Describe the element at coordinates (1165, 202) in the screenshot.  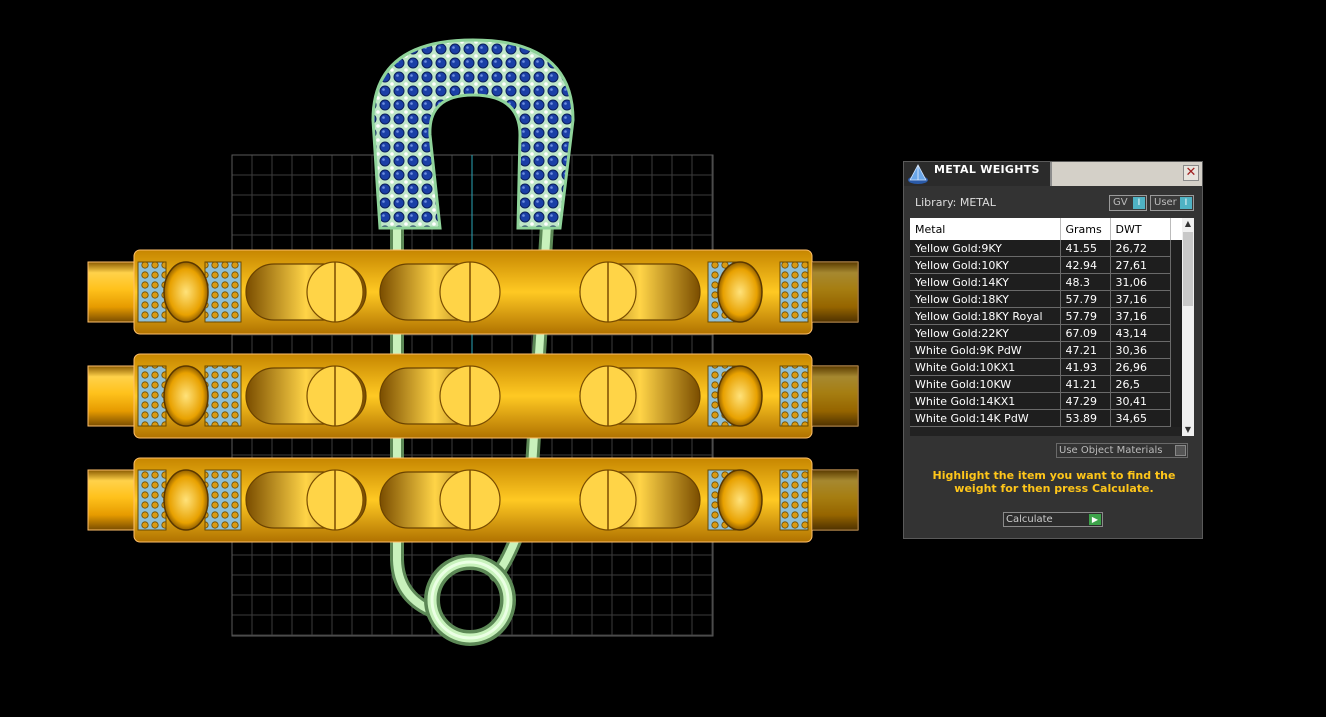
I see `user-toggle-label: User` at that location.